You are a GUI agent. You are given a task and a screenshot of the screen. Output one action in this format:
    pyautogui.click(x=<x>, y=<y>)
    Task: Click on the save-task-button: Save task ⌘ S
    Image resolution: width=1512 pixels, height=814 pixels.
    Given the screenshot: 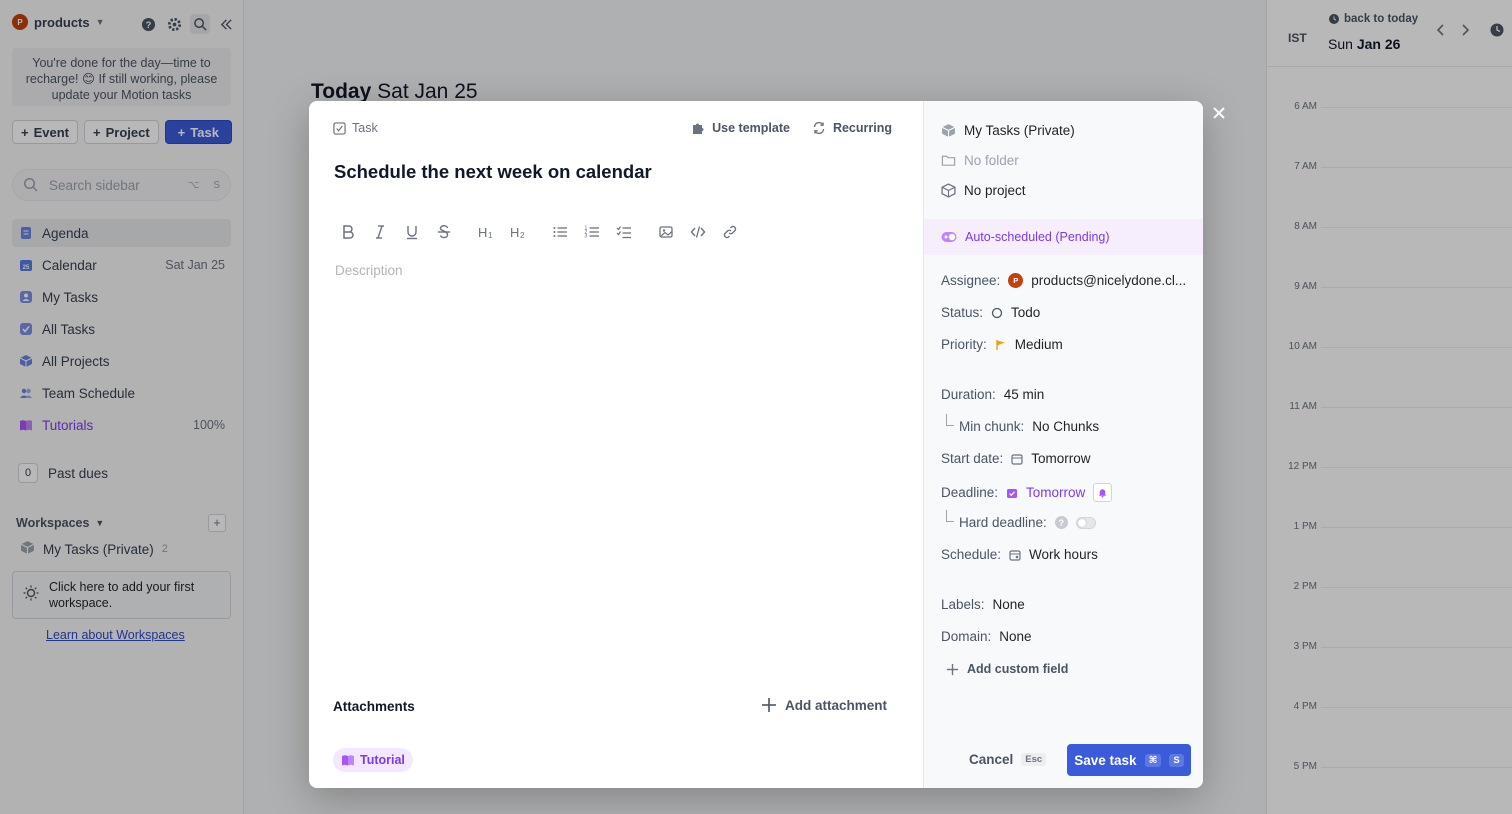 What is the action you would take?
    pyautogui.click(x=1129, y=760)
    